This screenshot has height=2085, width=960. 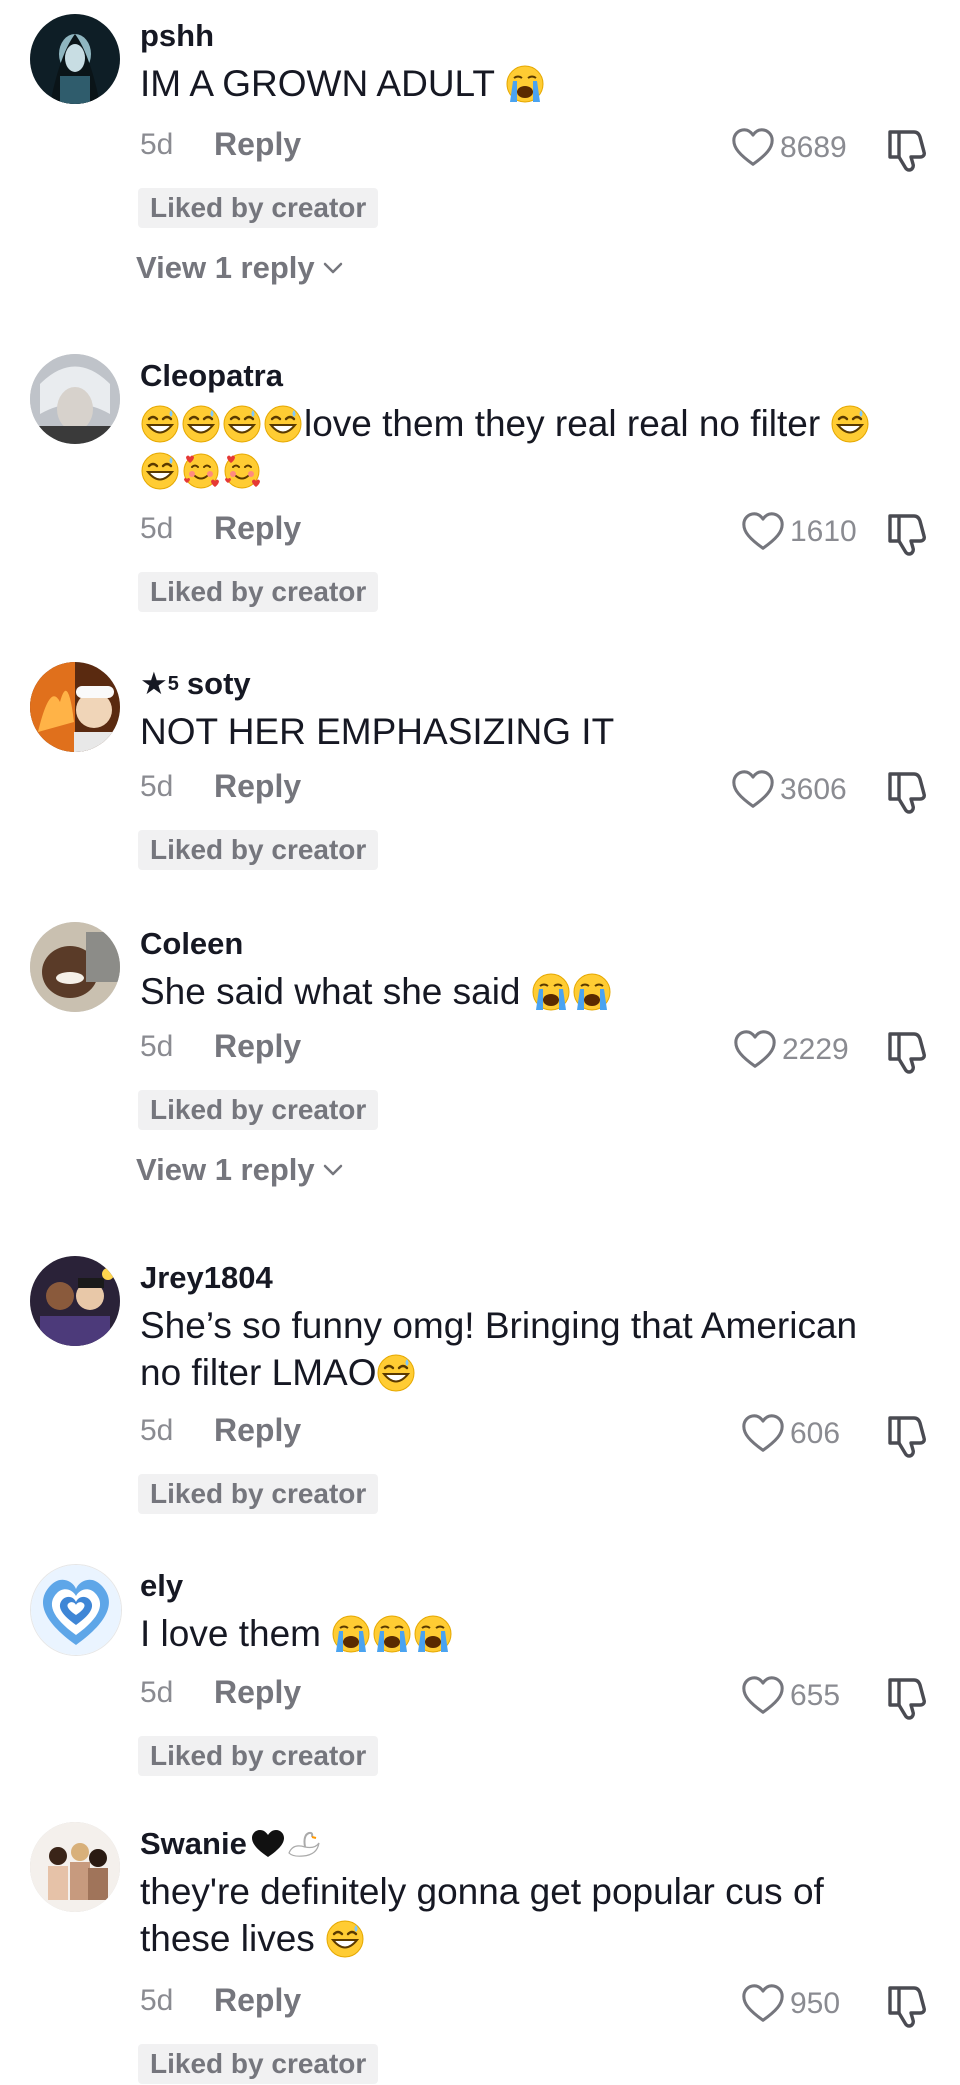 I want to click on username: Swanie, so click(x=230, y=1844).